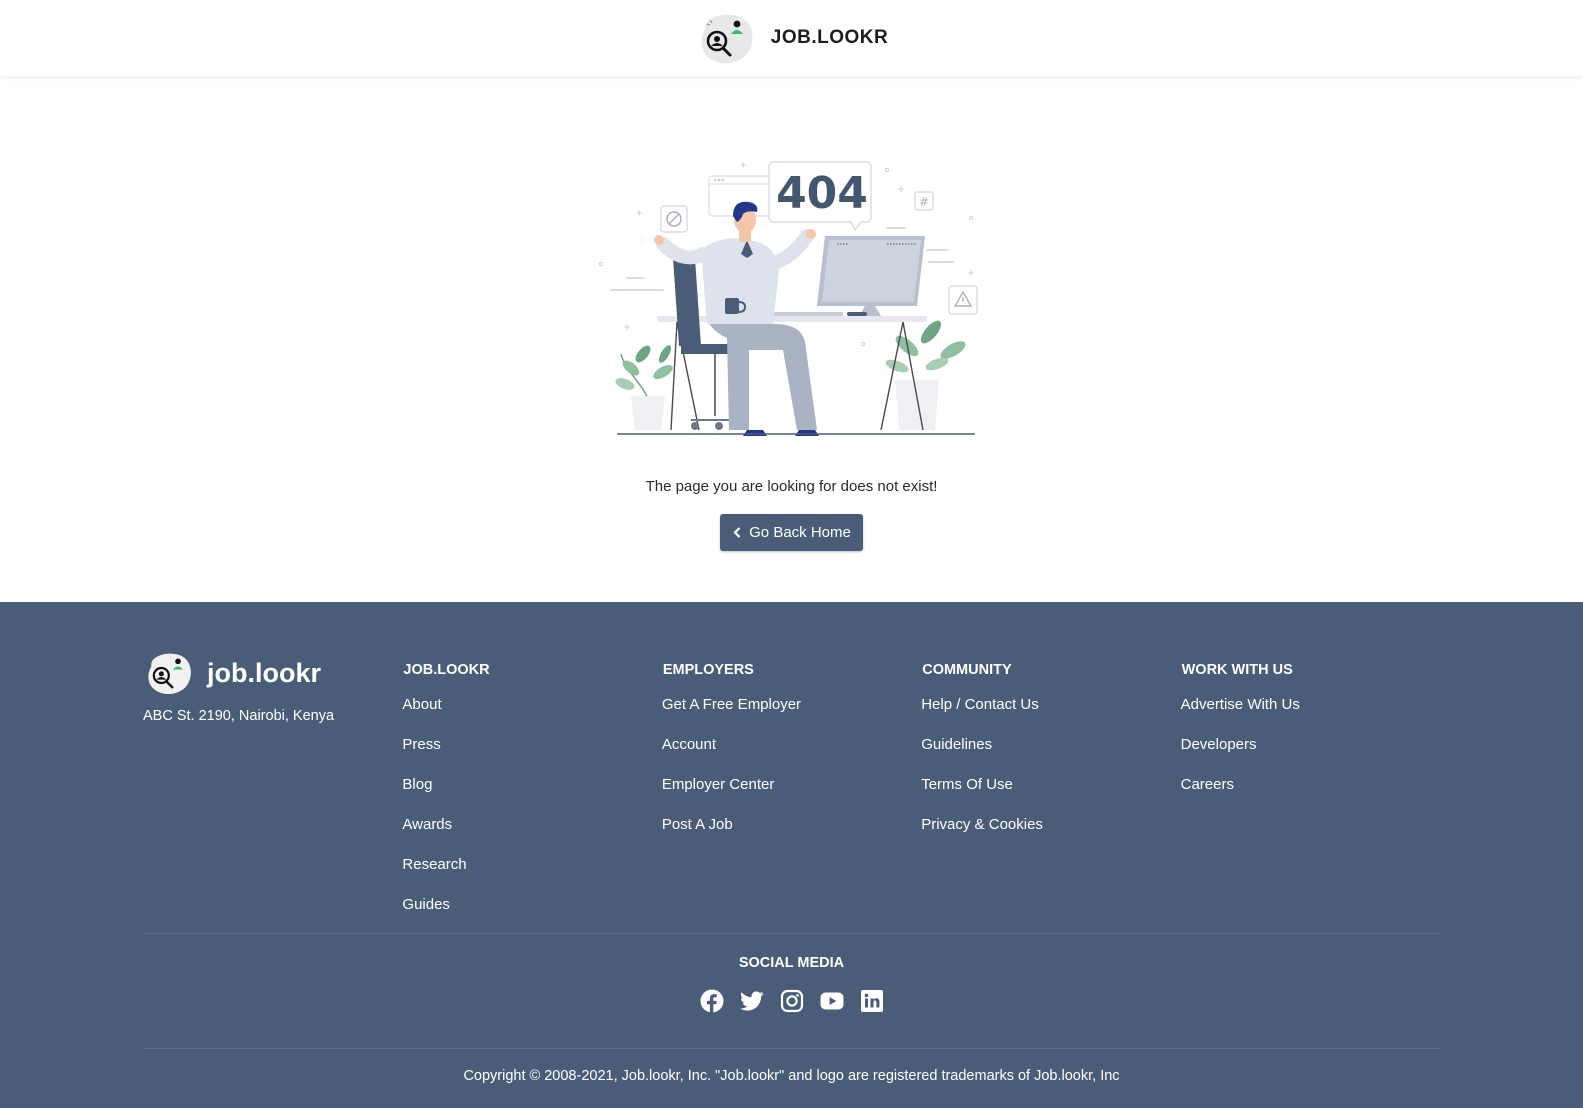 The image size is (1583, 1108). What do you see at coordinates (725, 38) in the screenshot?
I see `logo-icon` at bounding box center [725, 38].